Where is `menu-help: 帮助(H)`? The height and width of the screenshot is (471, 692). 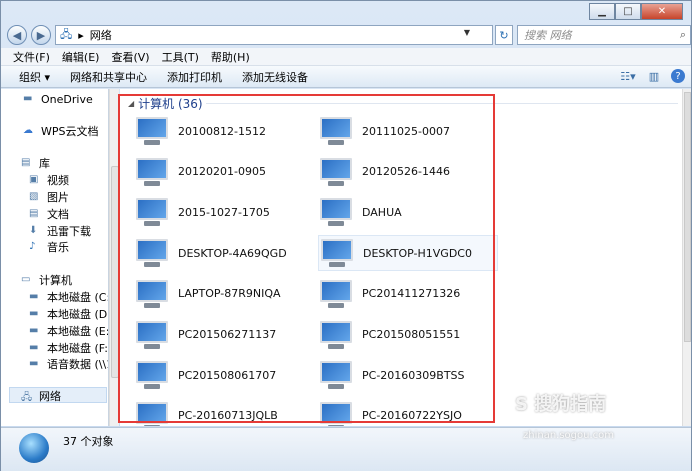
menu-help: 帮助(H) is located at coordinates (230, 57).